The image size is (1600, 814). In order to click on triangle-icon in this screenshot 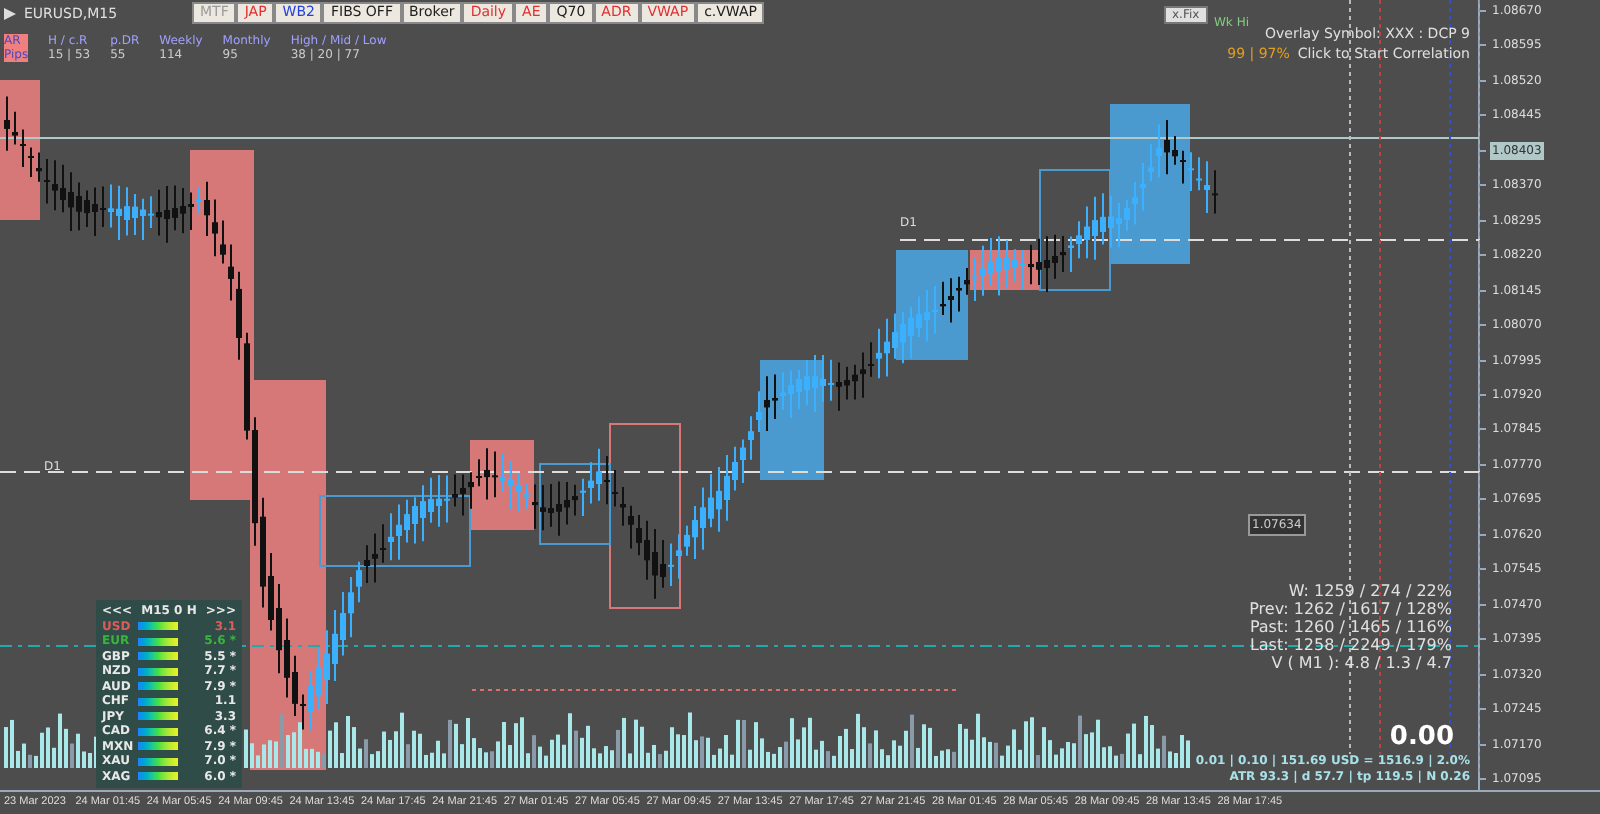, I will do `click(10, 14)`.